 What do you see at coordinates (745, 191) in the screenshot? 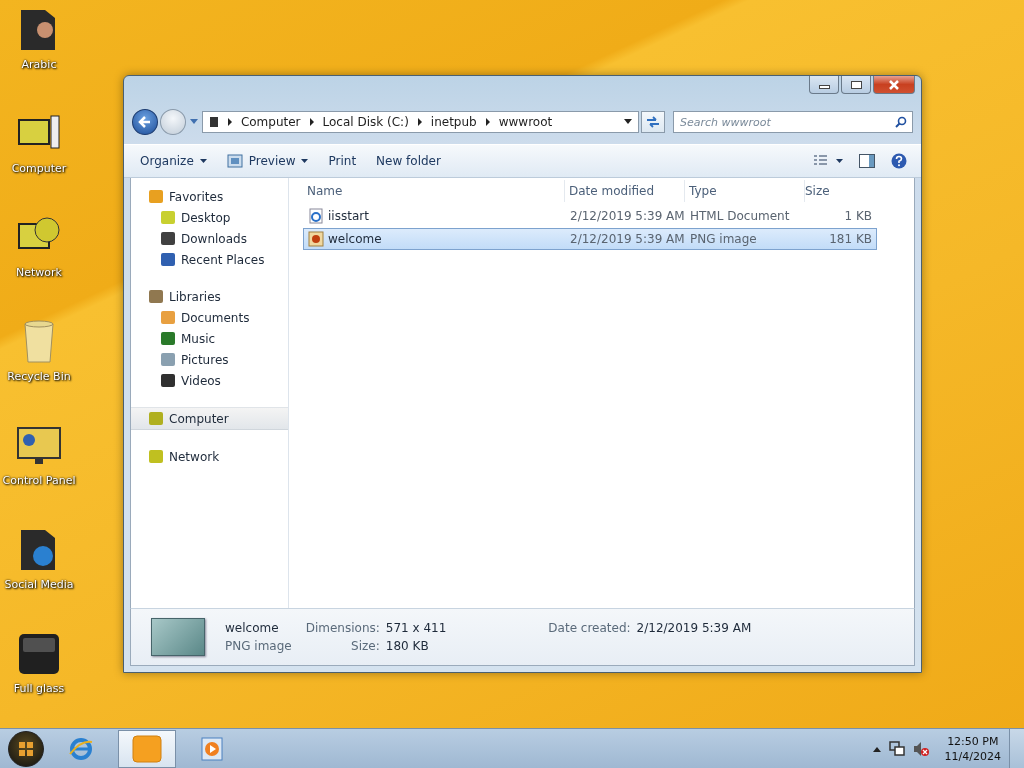
I see `column-header: Type` at bounding box center [745, 191].